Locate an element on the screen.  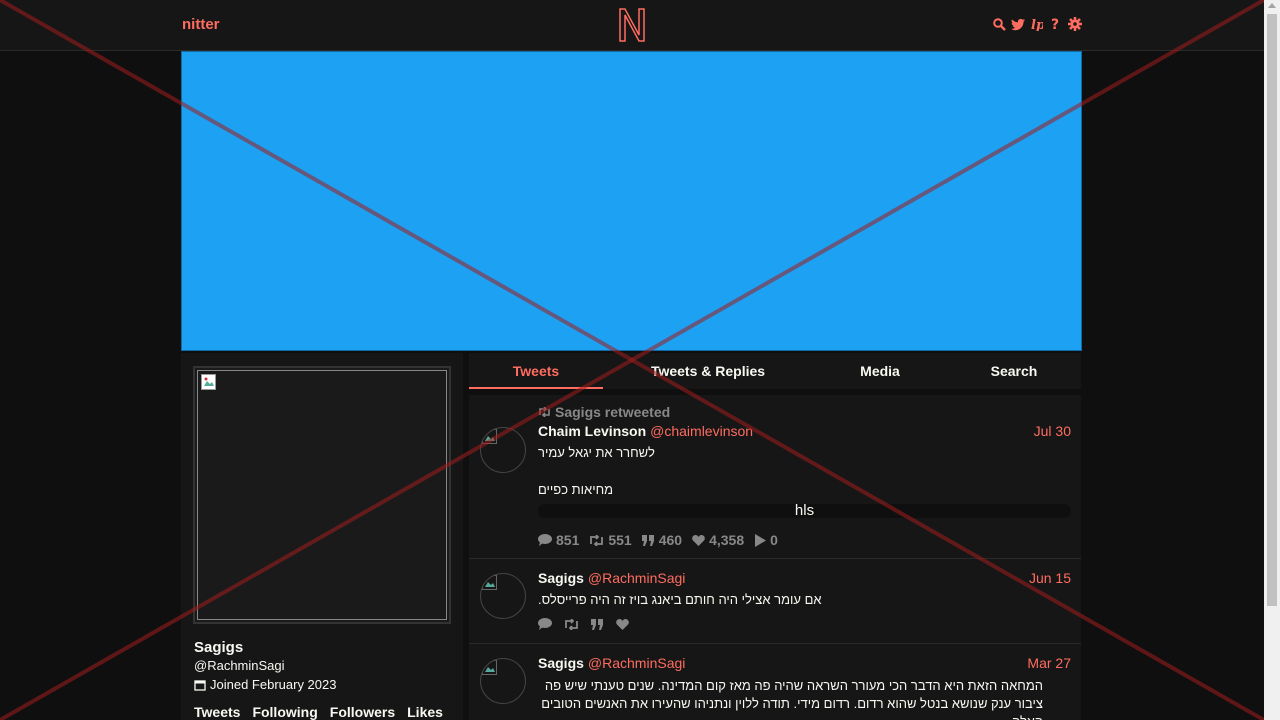
scroll-up-icon is located at coordinates (1272, 5).